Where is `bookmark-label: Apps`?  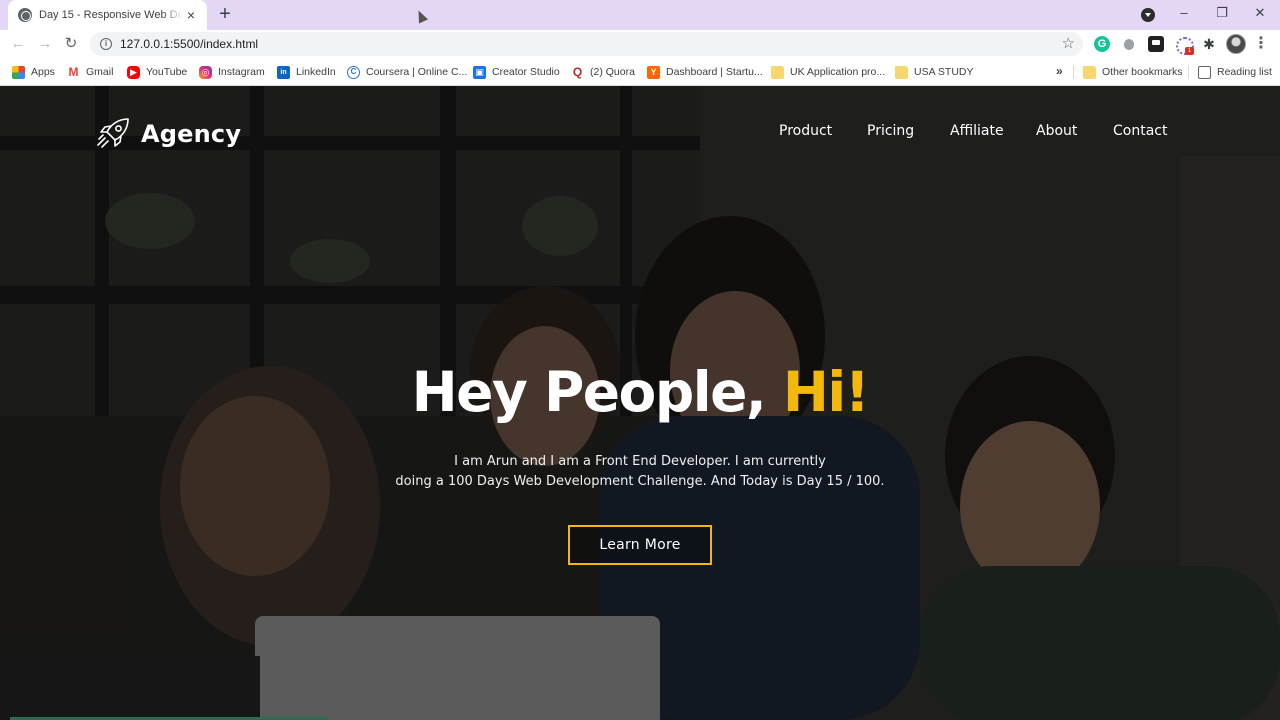
bookmark-label: Apps is located at coordinates (43, 72).